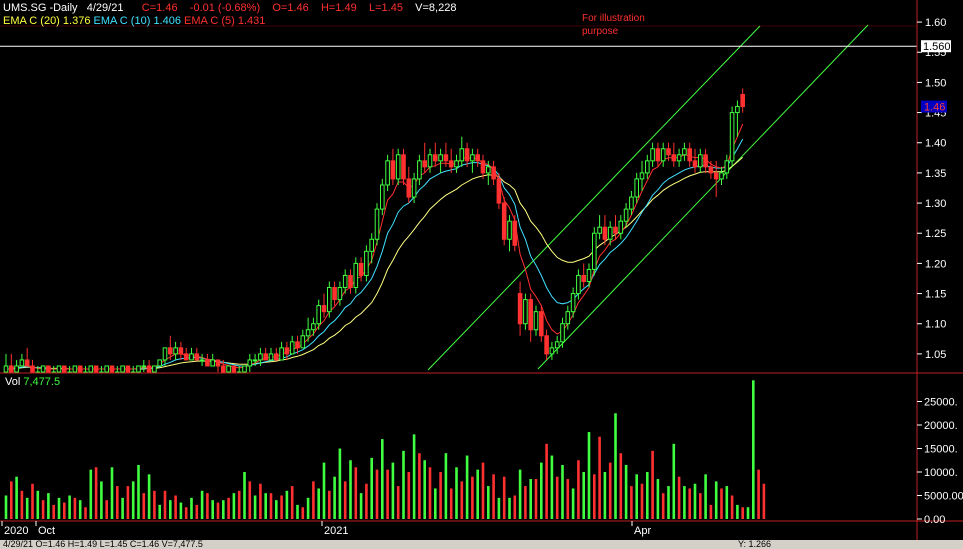 The height and width of the screenshot is (549, 963). What do you see at coordinates (935, 204) in the screenshot?
I see `price-tick-label: 1.30` at bounding box center [935, 204].